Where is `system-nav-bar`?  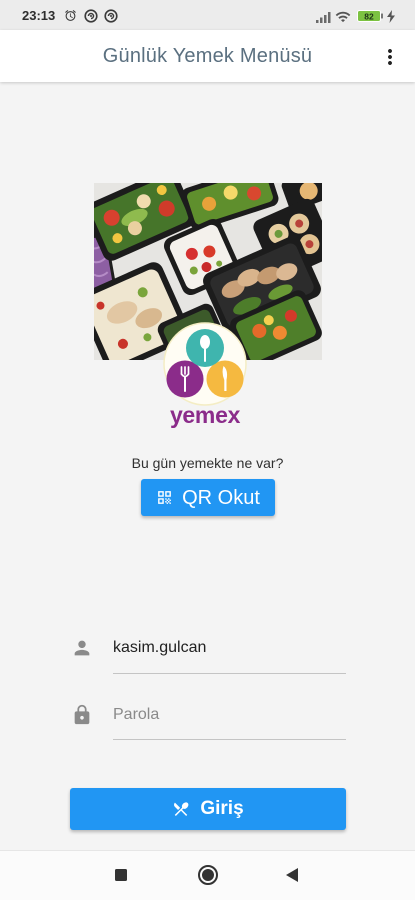
system-nav-bar is located at coordinates (207, 875).